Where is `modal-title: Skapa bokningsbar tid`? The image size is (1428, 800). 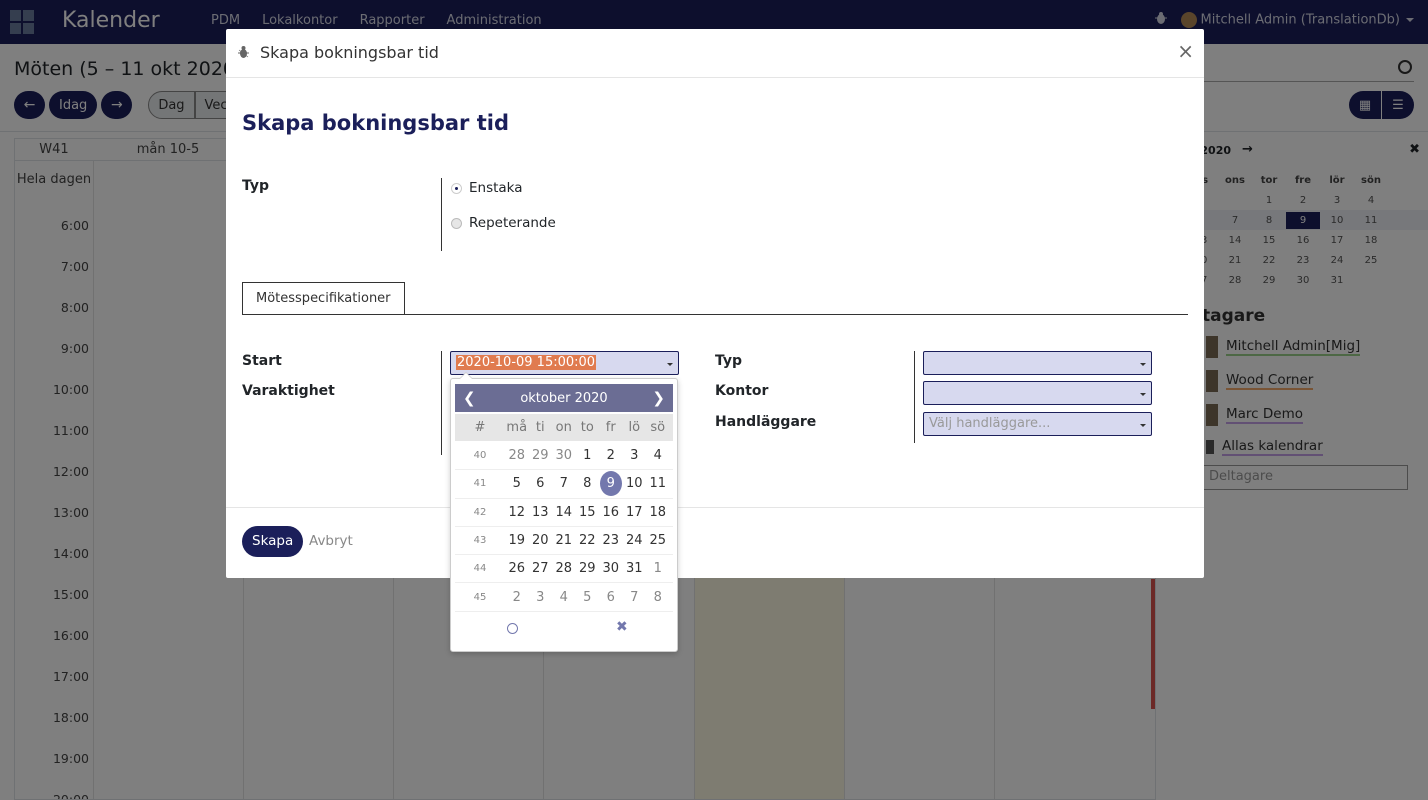
modal-title: Skapa bokningsbar tid is located at coordinates (349, 52).